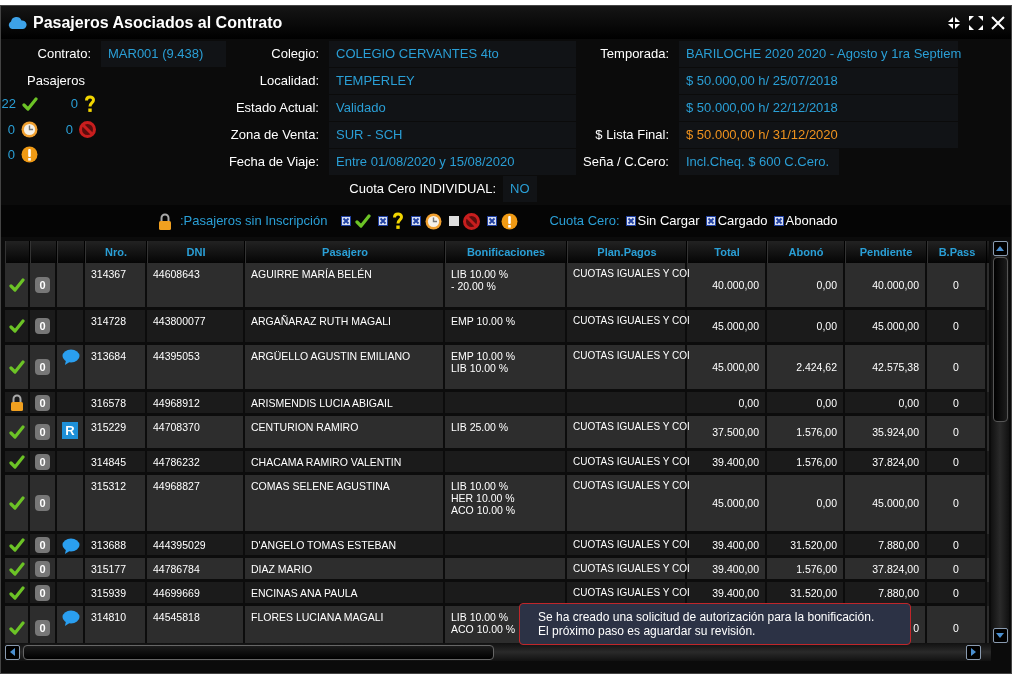 The width and height of the screenshot is (1012, 674). Describe the element at coordinates (998, 22) in the screenshot. I see `close-icon` at that location.